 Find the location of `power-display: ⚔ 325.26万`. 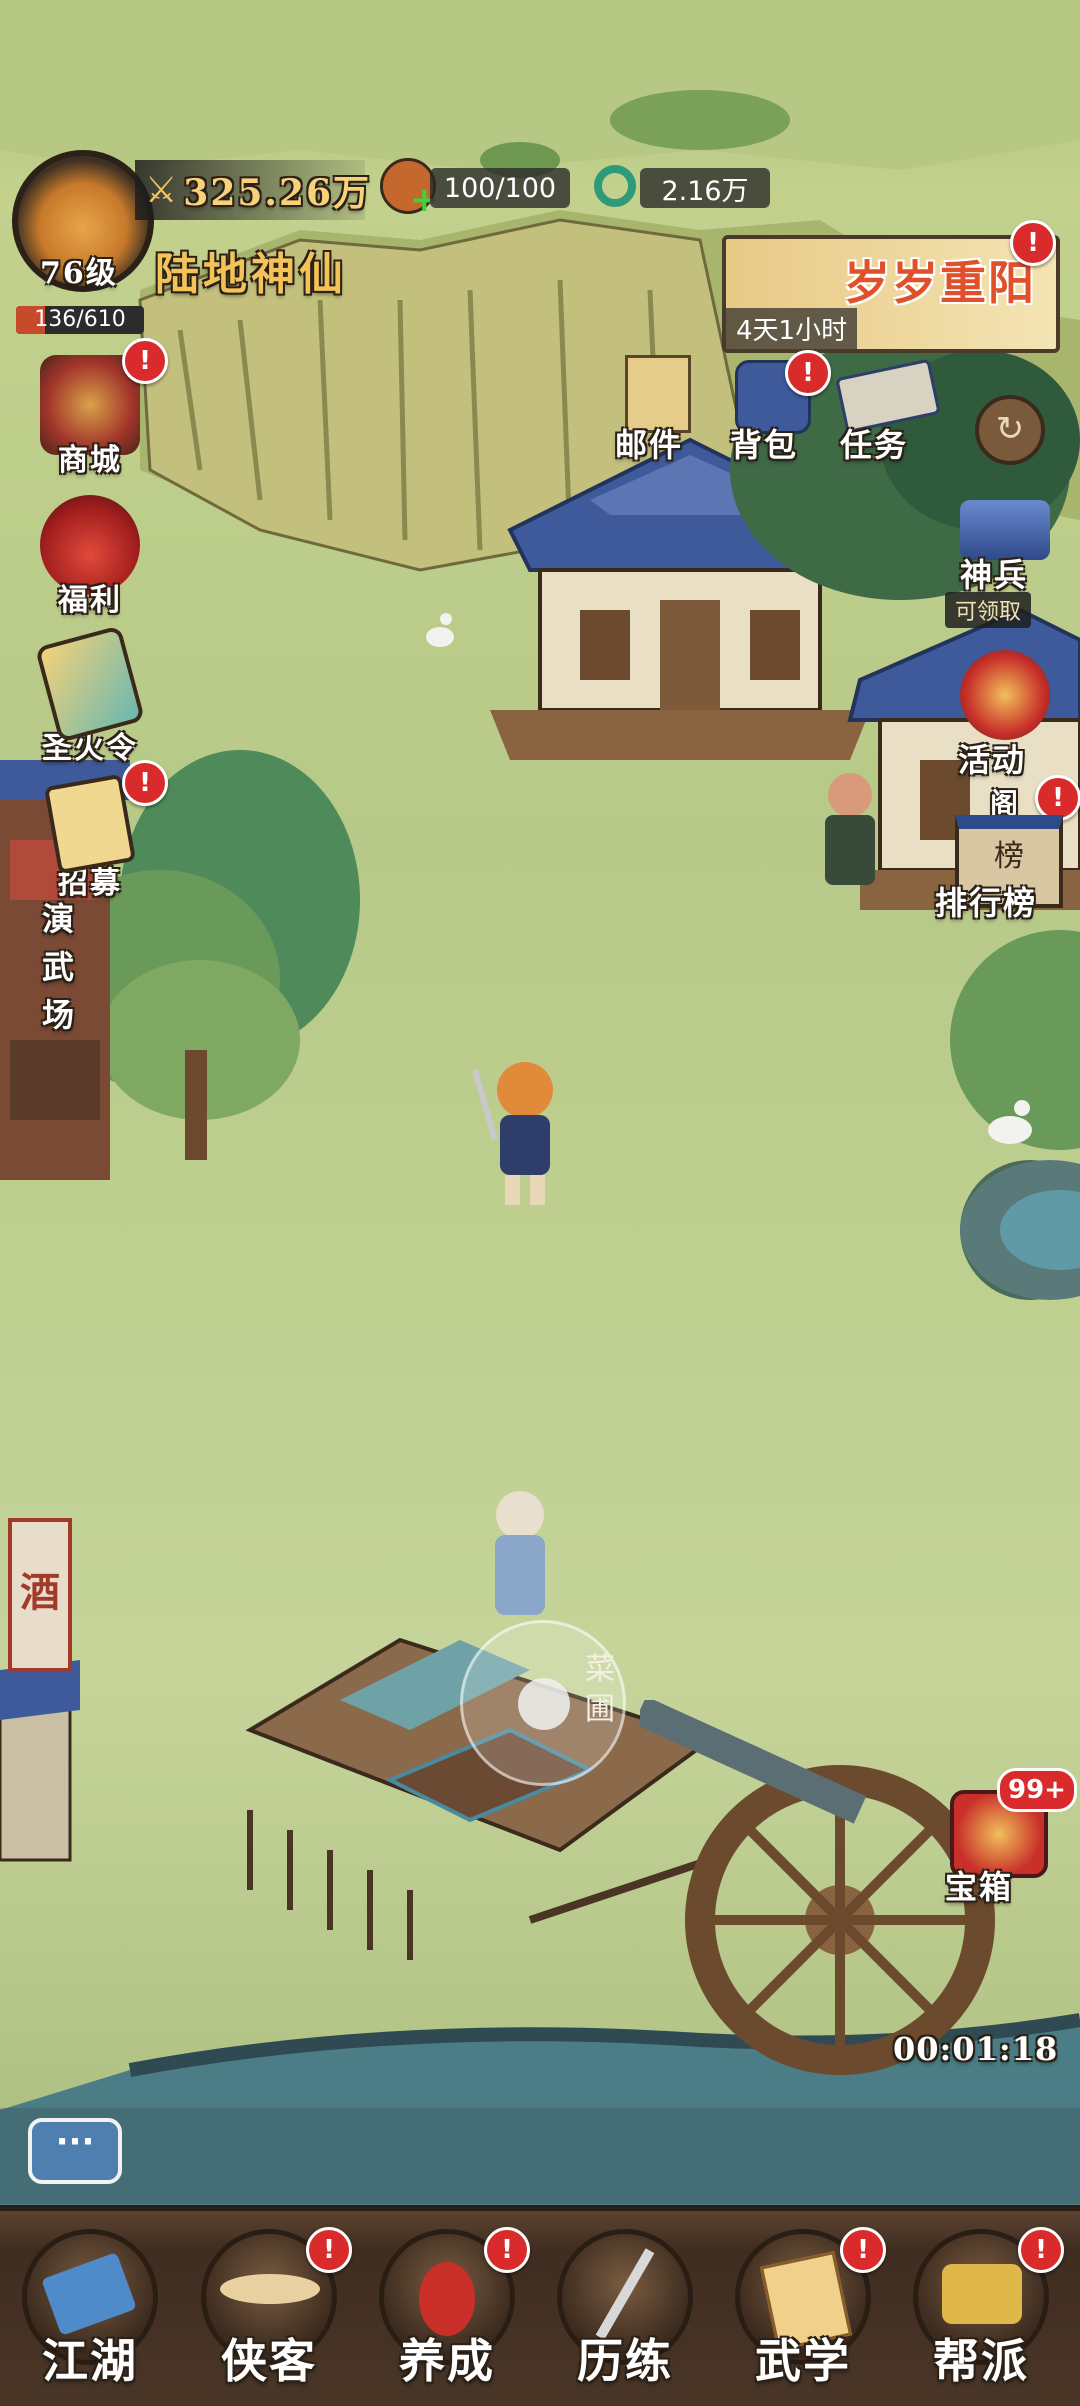

power-display: ⚔ 325.26万 is located at coordinates (252, 190).